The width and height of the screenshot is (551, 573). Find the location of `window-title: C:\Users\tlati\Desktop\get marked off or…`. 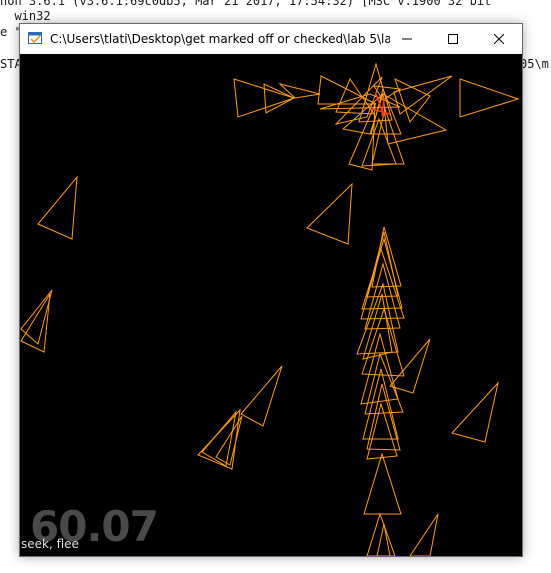

window-title: C:\Users\tlati\Desktop\get marked off or… is located at coordinates (220, 39).